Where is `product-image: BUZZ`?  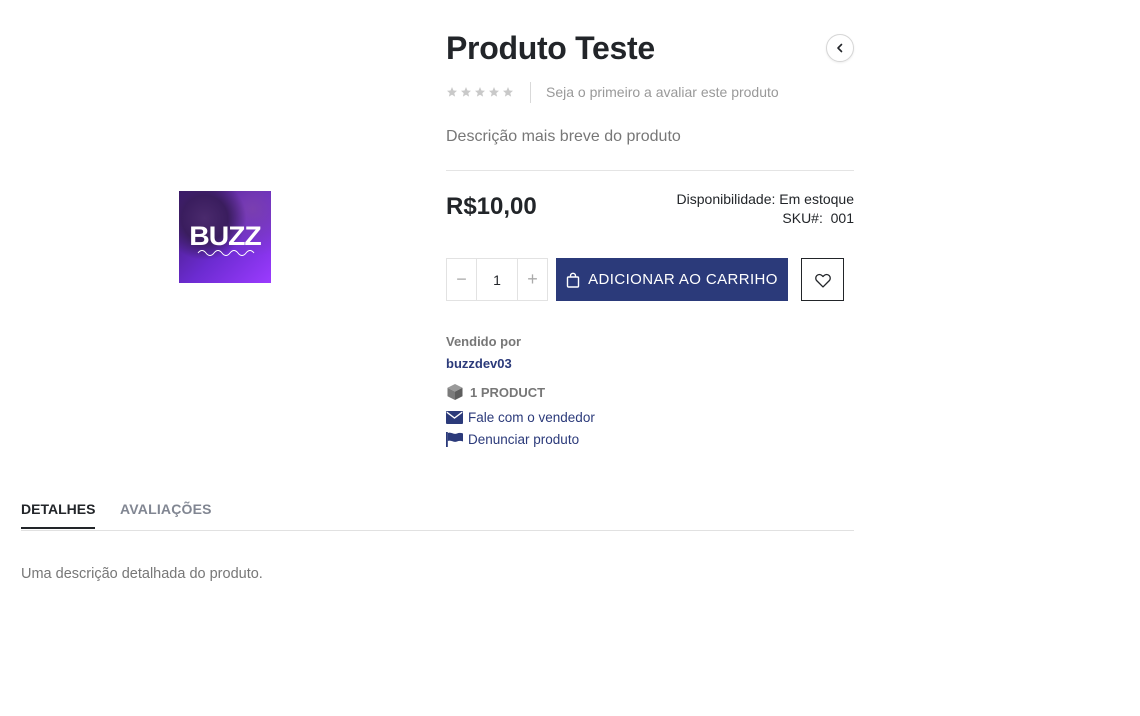
product-image: BUZZ is located at coordinates (225, 237).